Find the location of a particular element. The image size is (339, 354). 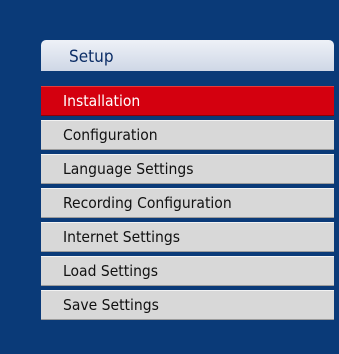

menu-title: Setup is located at coordinates (187, 55).